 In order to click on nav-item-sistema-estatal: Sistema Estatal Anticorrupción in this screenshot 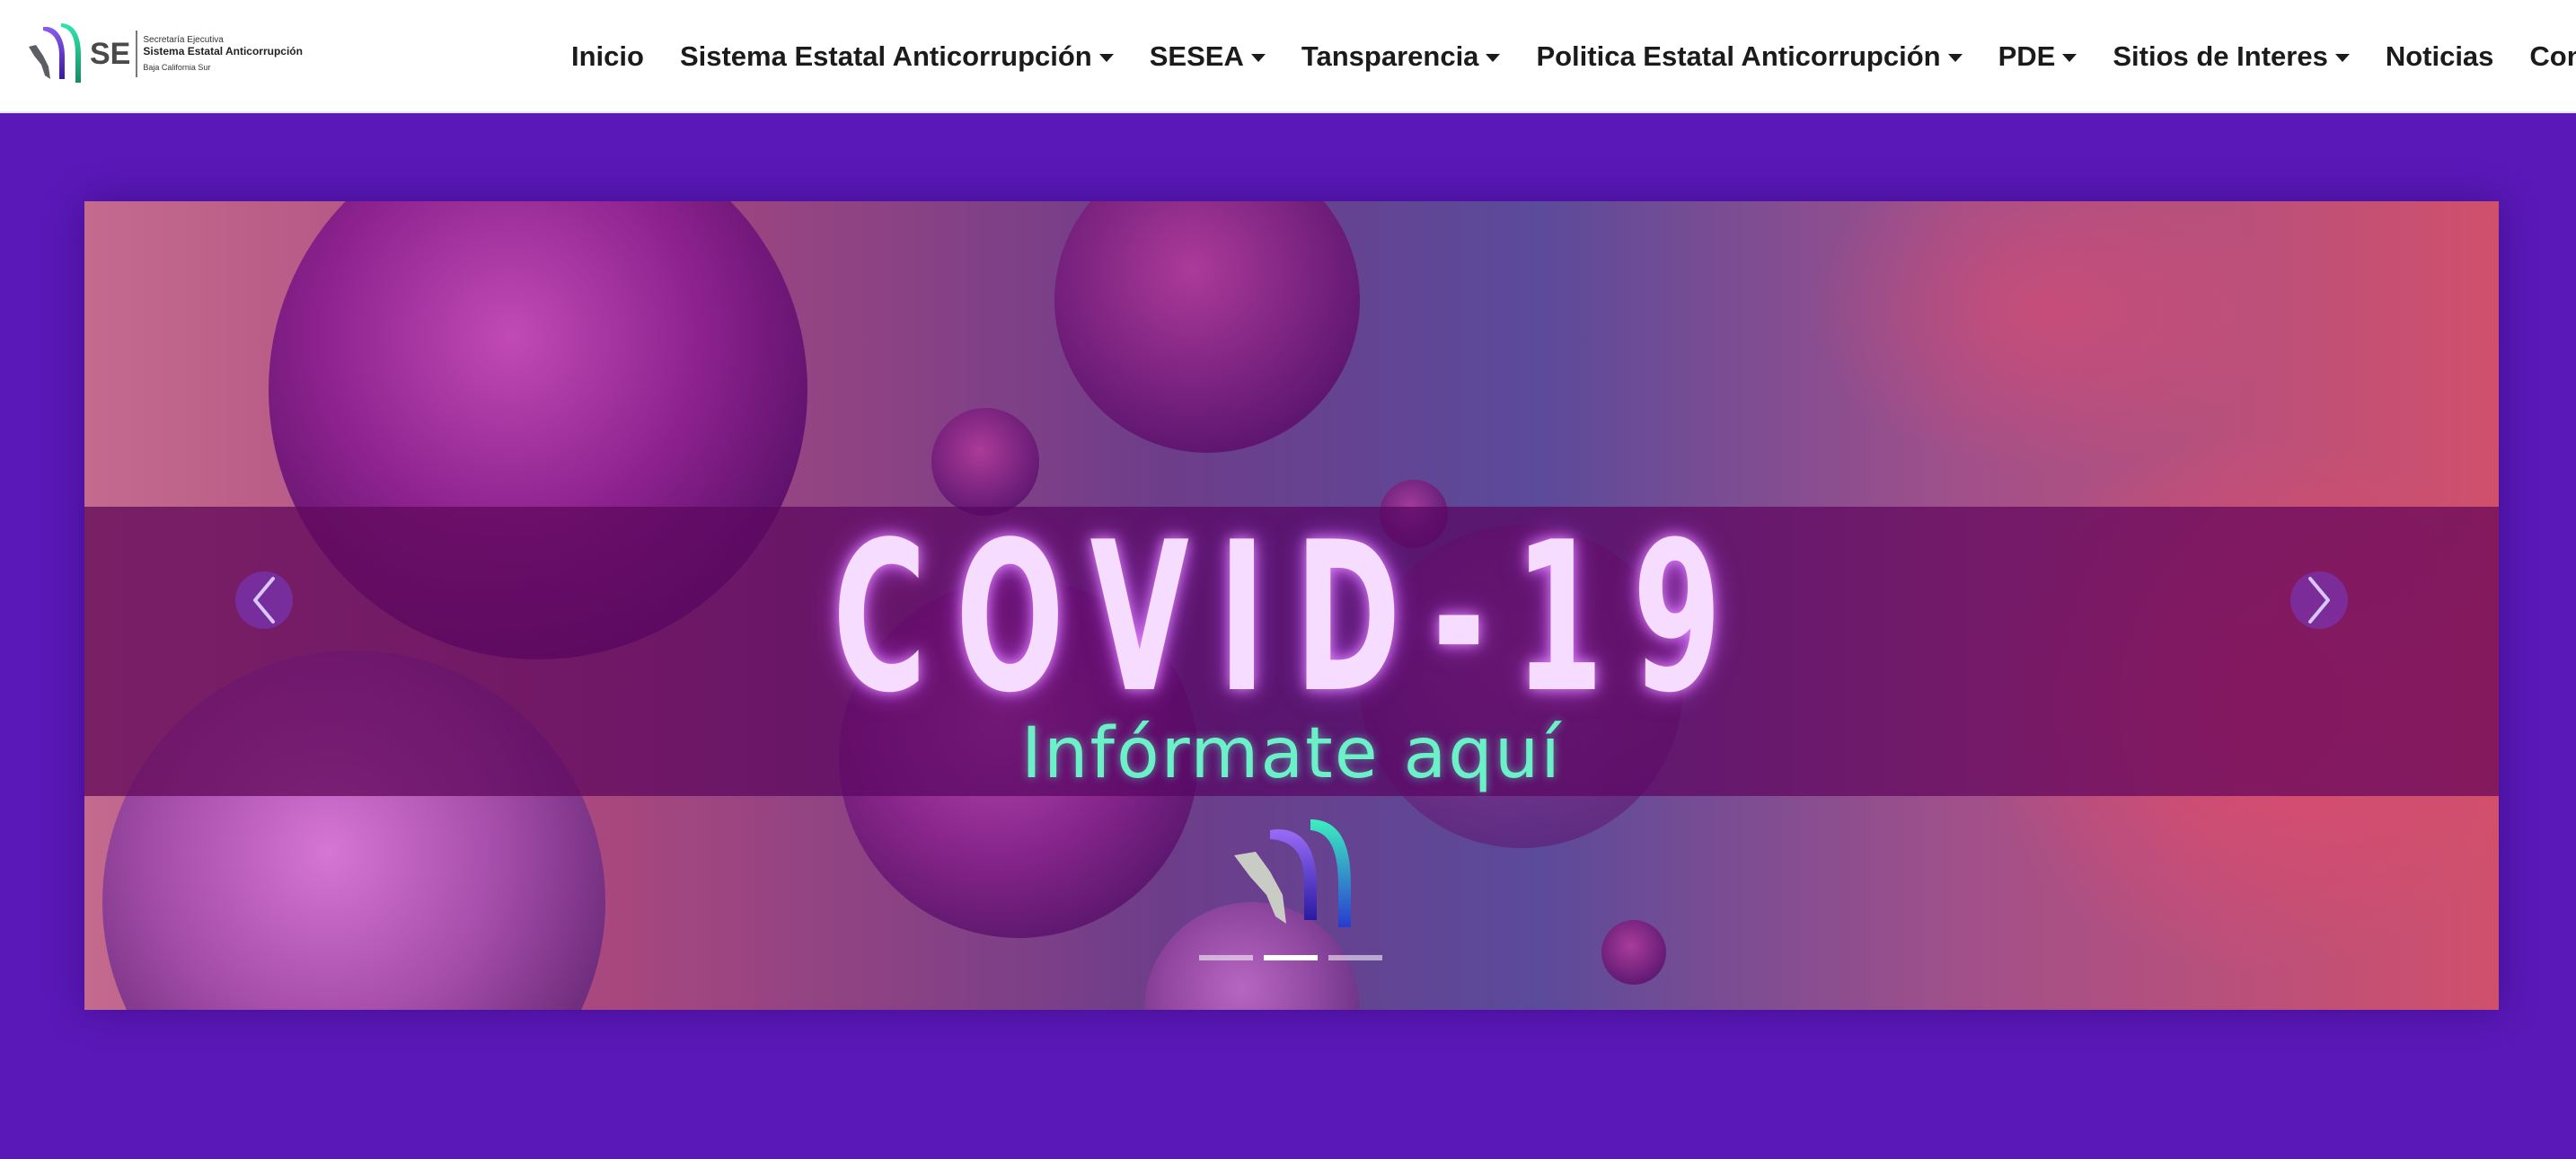, I will do `click(897, 56)`.